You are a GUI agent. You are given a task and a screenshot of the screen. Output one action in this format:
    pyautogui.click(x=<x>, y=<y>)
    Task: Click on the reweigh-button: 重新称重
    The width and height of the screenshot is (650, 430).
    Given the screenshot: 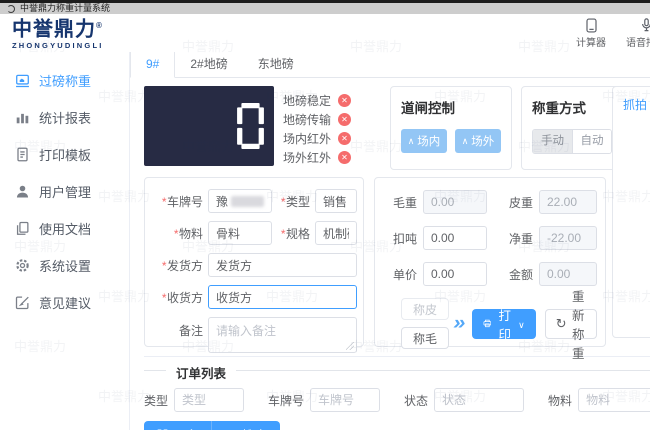 What is the action you would take?
    pyautogui.click(x=570, y=325)
    